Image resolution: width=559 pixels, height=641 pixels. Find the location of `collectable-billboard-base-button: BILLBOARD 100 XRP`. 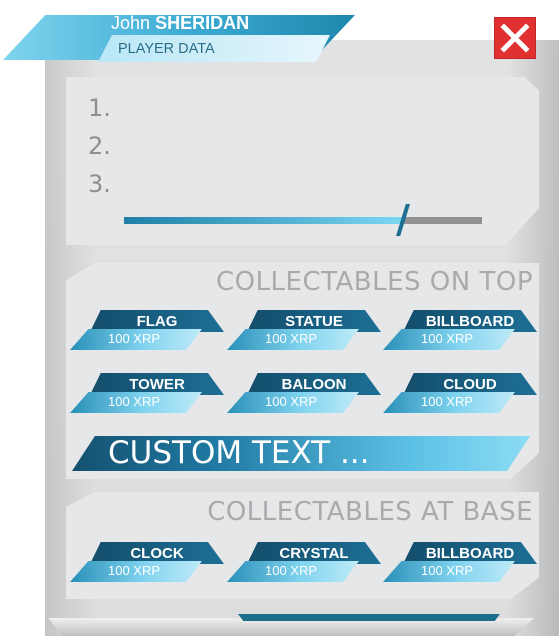

collectable-billboard-base-button: BILLBOARD 100 XRP is located at coordinates (460, 562).